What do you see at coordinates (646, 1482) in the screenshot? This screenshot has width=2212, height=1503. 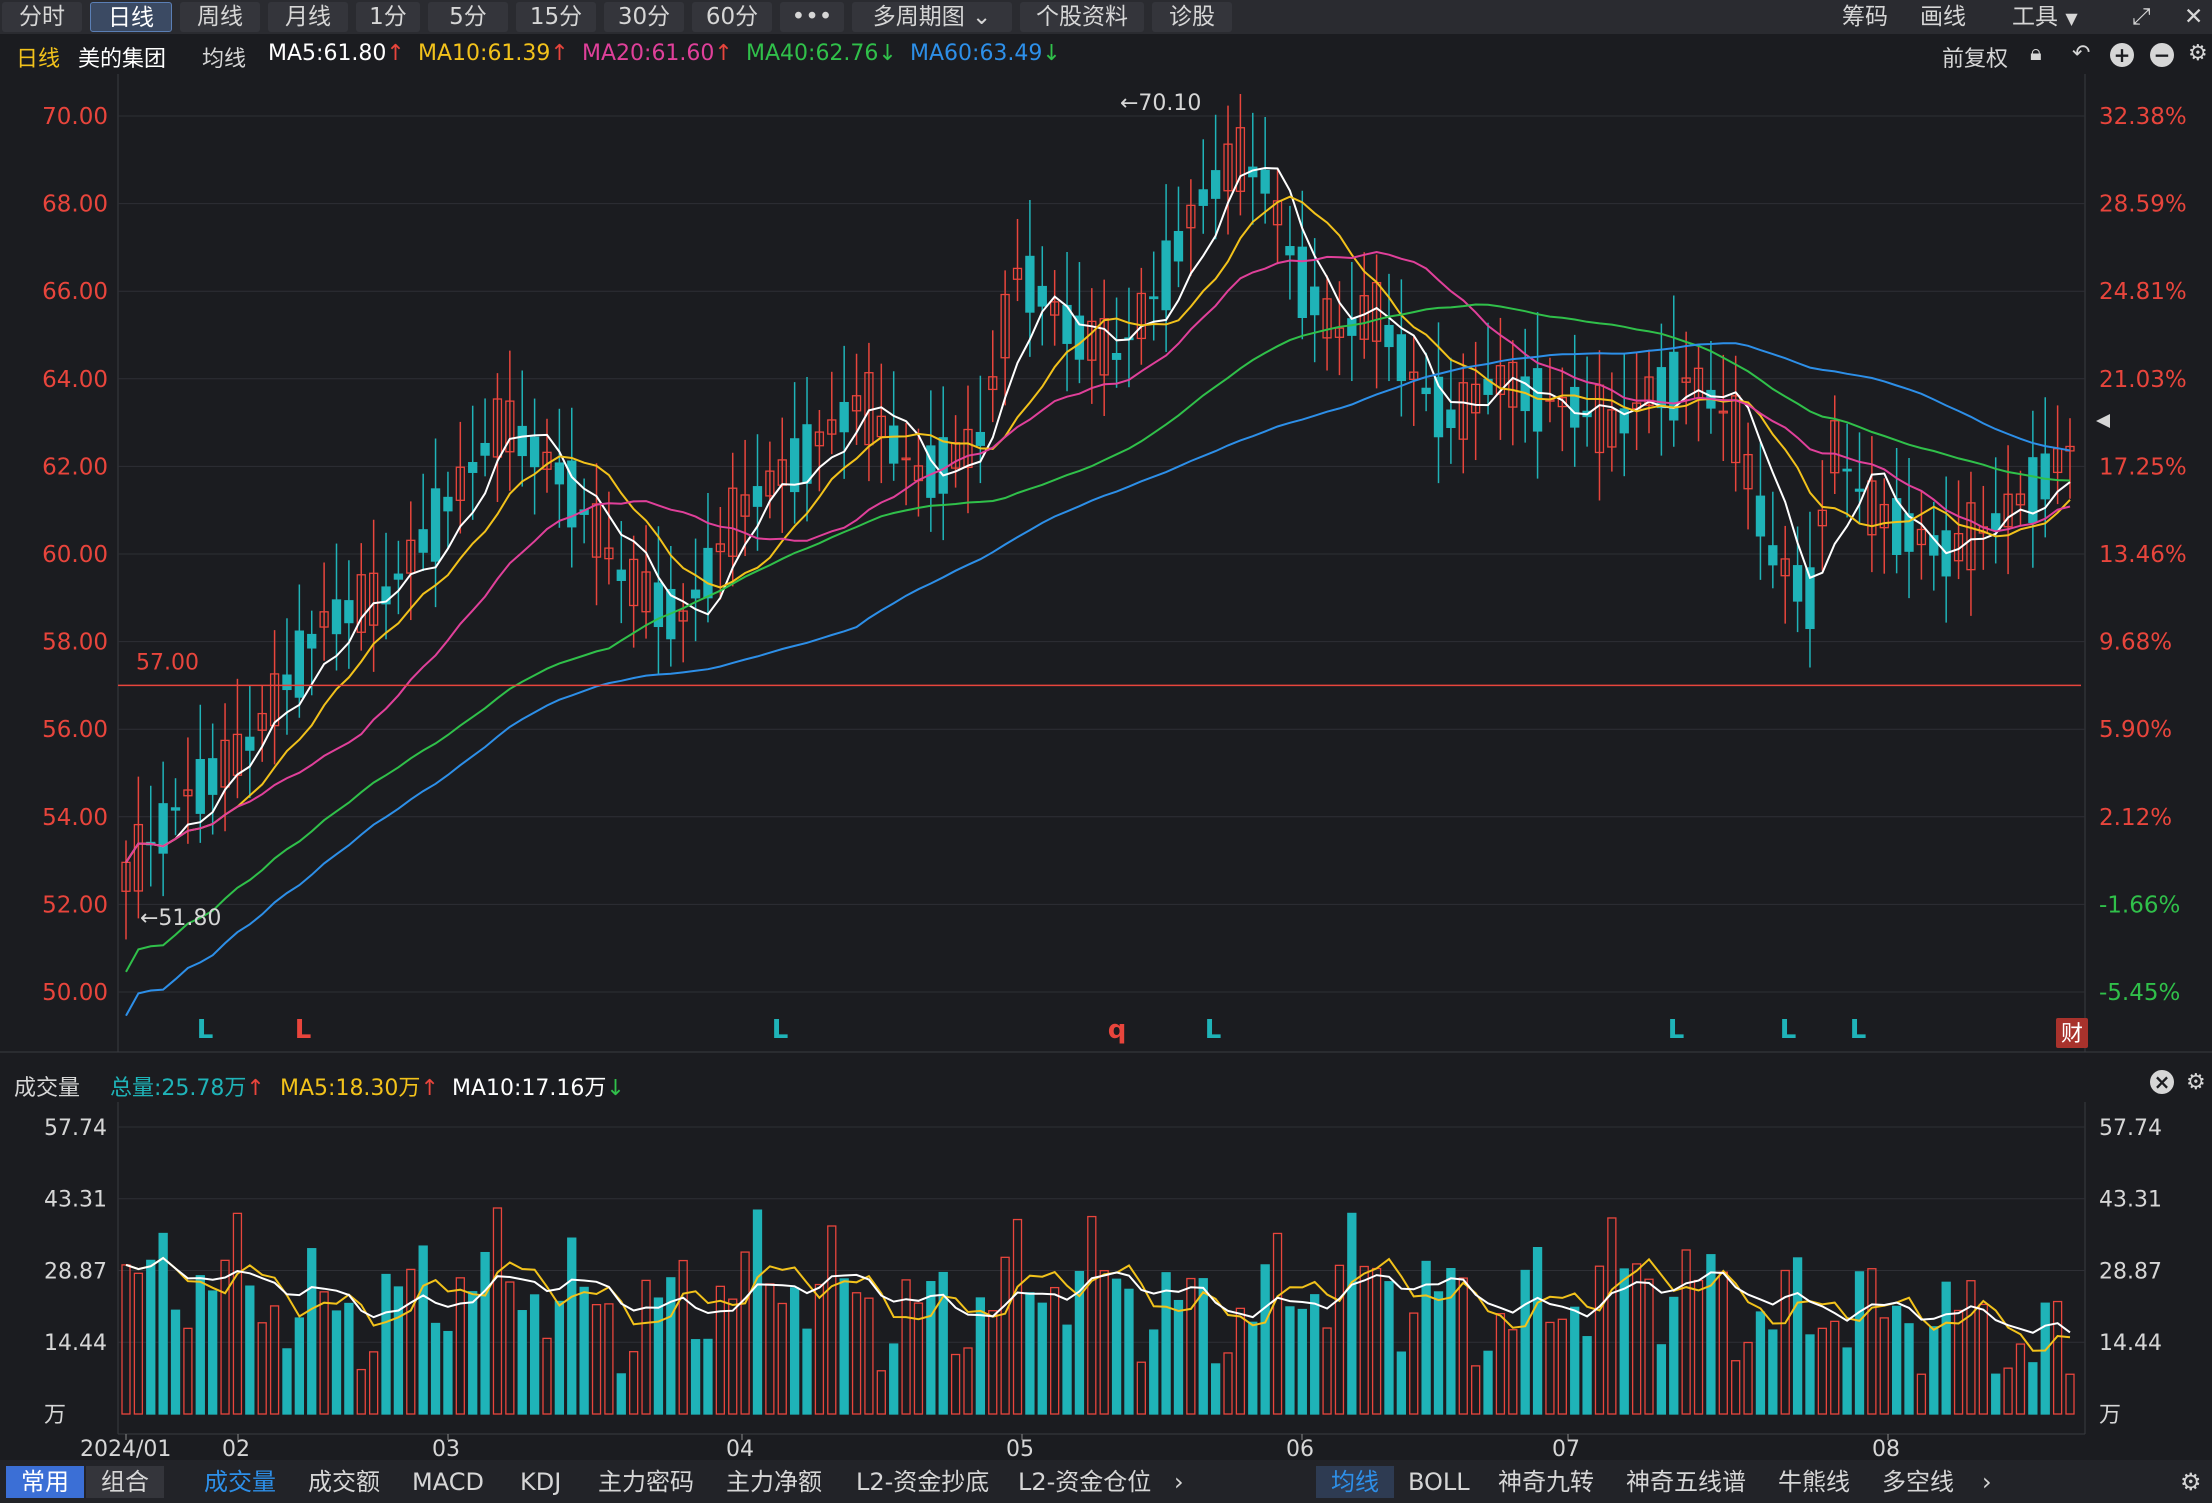 I see `tab-main-code: 主力密码` at bounding box center [646, 1482].